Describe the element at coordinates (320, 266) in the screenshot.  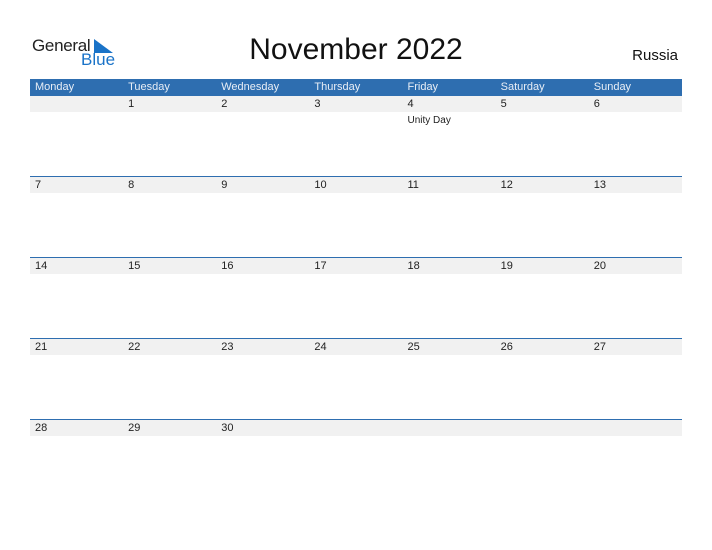
I see `day-number: 17` at that location.